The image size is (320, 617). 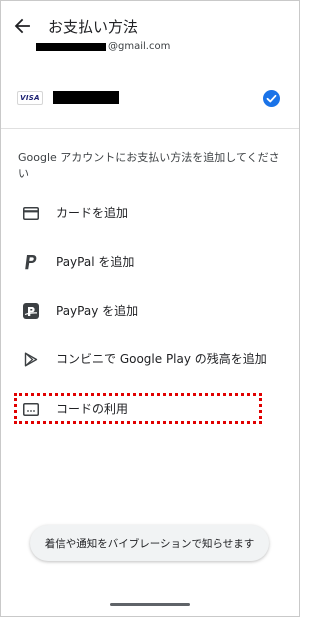 I want to click on page-title: お支払い方法, so click(x=93, y=27).